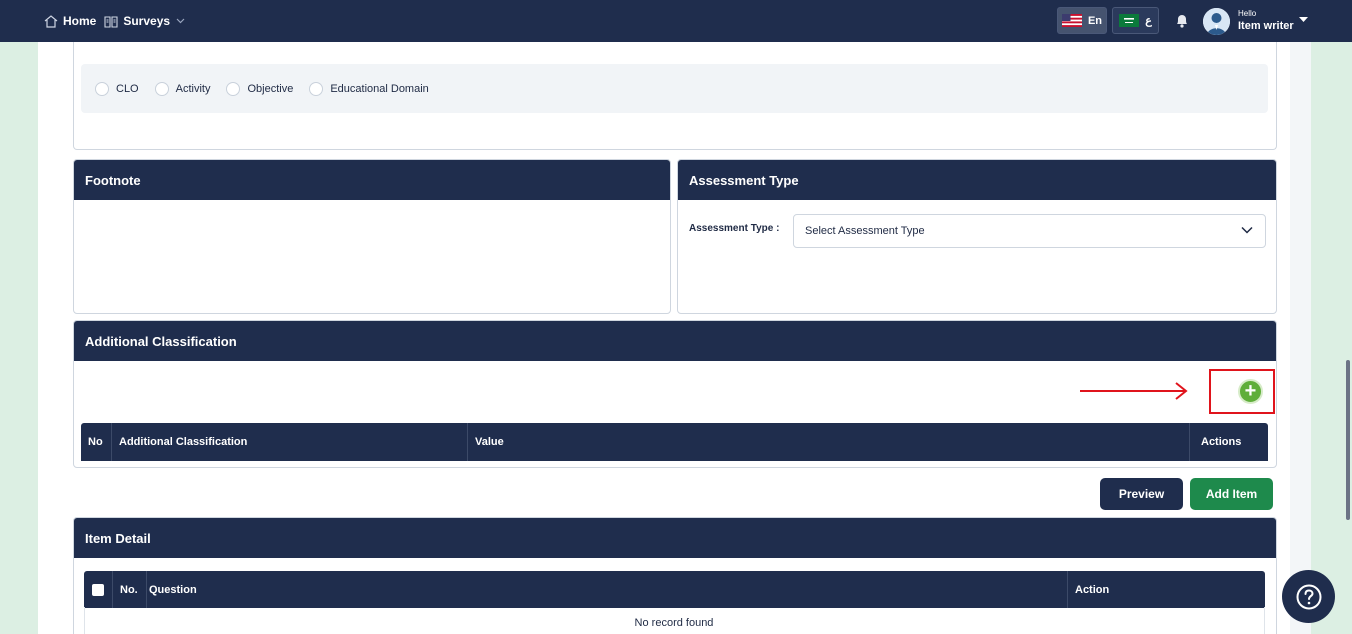 This screenshot has height=634, width=1352. Describe the element at coordinates (1182, 21) in the screenshot. I see `bell-icon` at that location.